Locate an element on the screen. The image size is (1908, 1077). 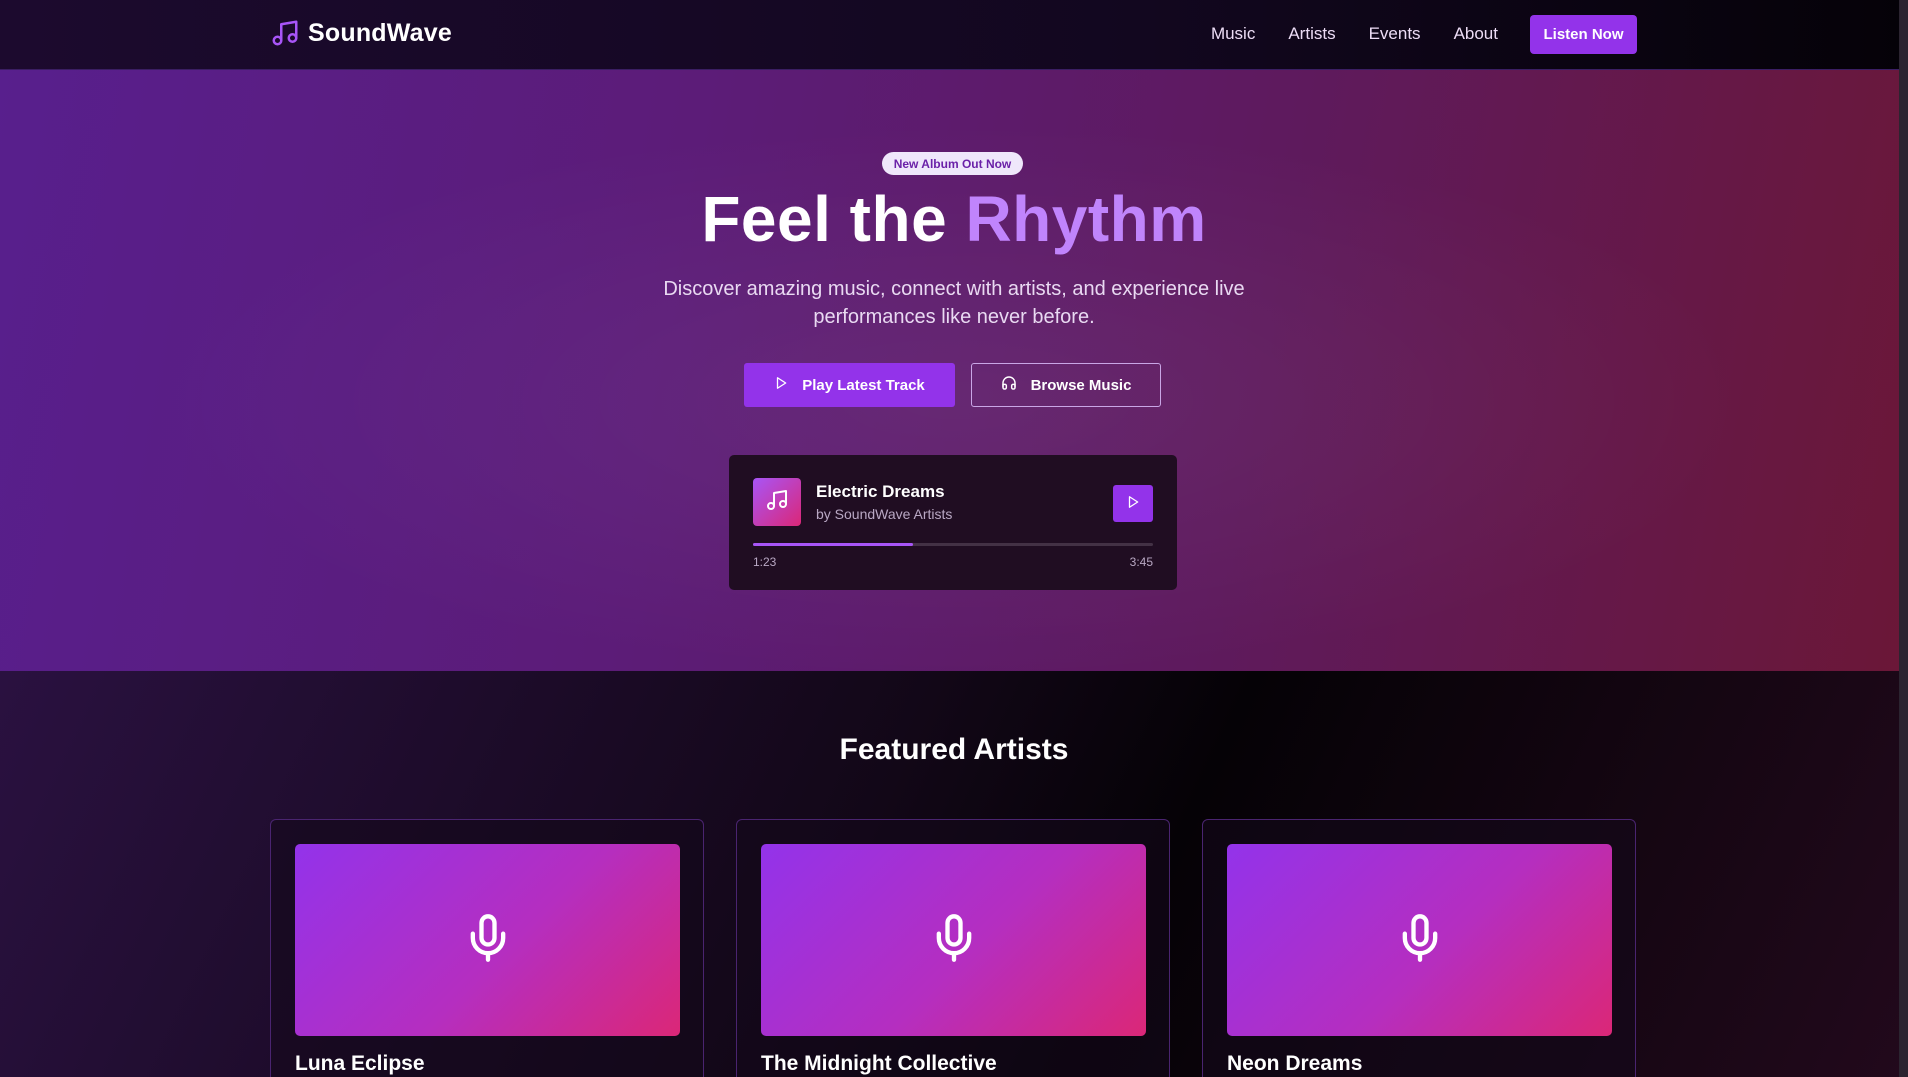
headphones-icon is located at coordinates (1009, 385).